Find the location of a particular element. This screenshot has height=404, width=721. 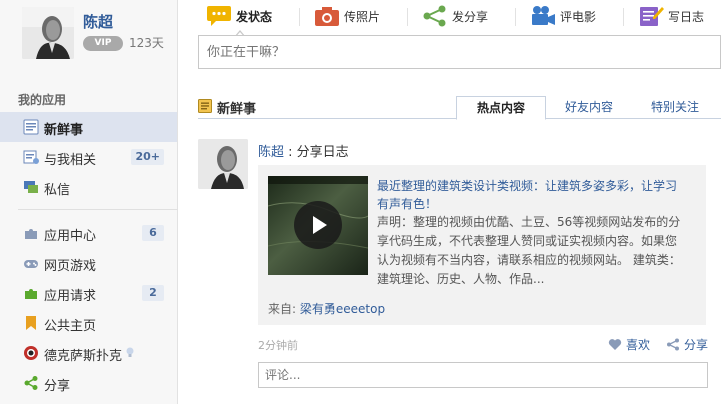

puzzle-icon is located at coordinates (31, 234).